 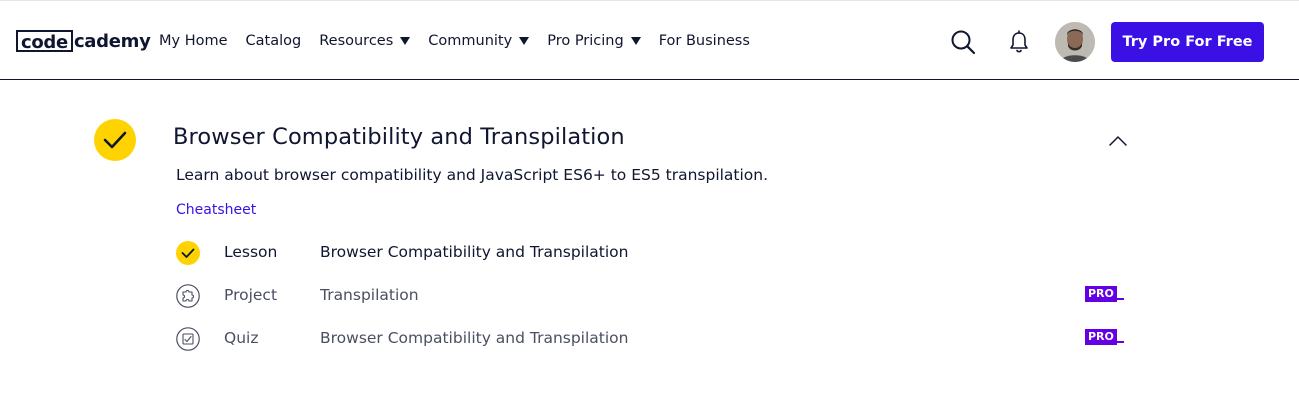 What do you see at coordinates (241, 338) in the screenshot?
I see `item-type-label: Quiz` at bounding box center [241, 338].